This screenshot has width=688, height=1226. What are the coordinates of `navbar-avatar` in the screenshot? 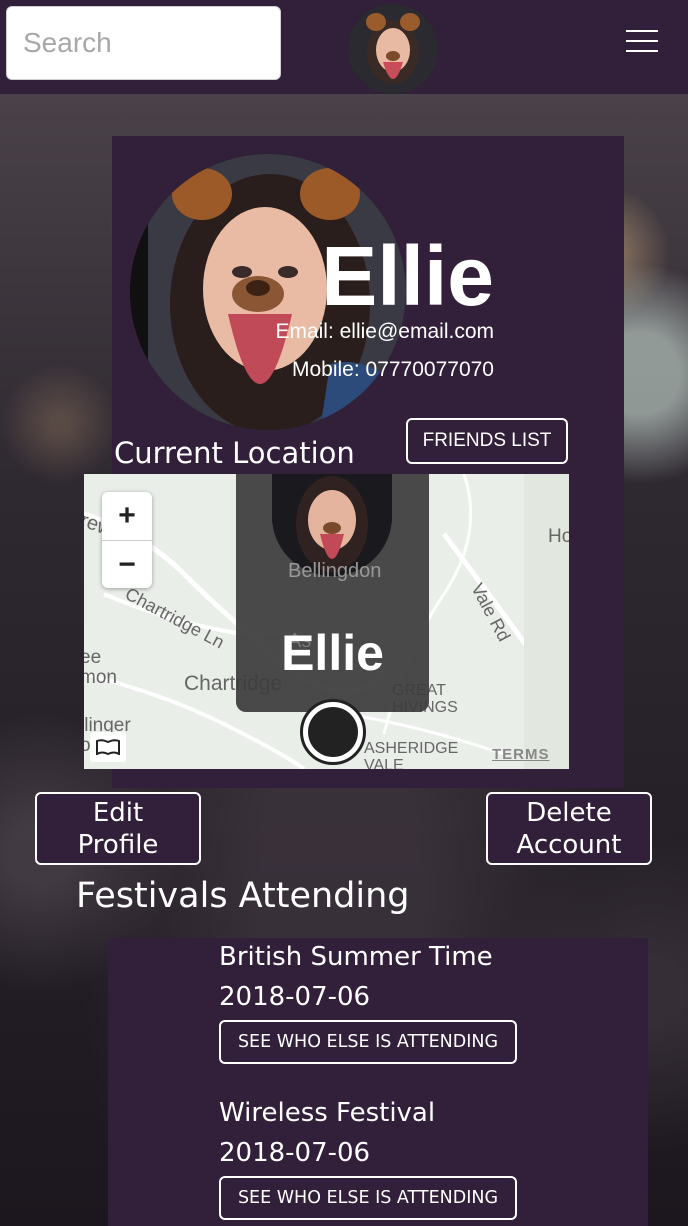 It's located at (393, 49).